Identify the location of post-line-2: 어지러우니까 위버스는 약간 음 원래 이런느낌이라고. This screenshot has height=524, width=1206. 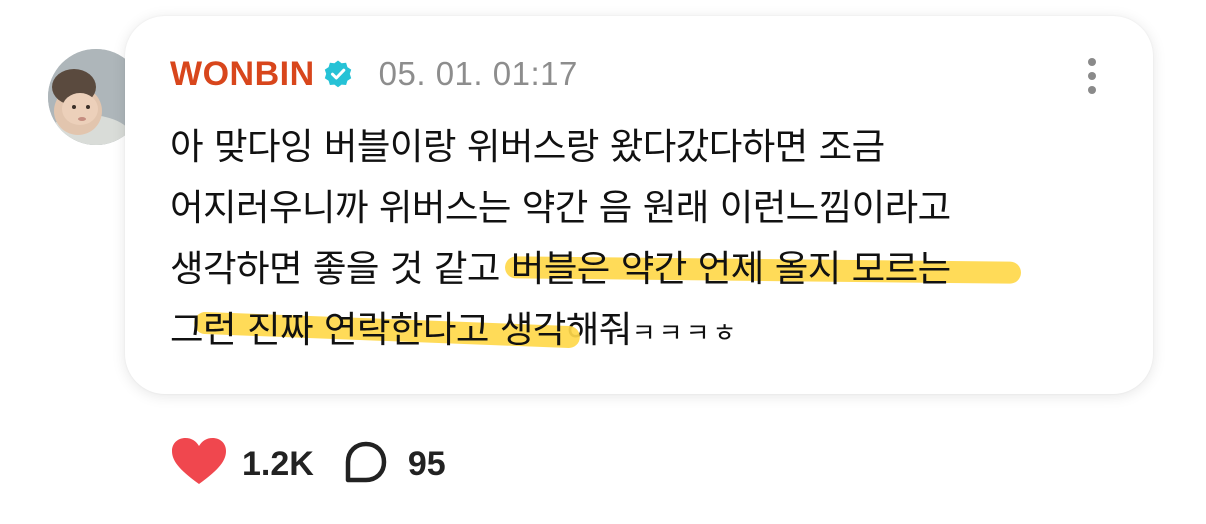
(560, 207).